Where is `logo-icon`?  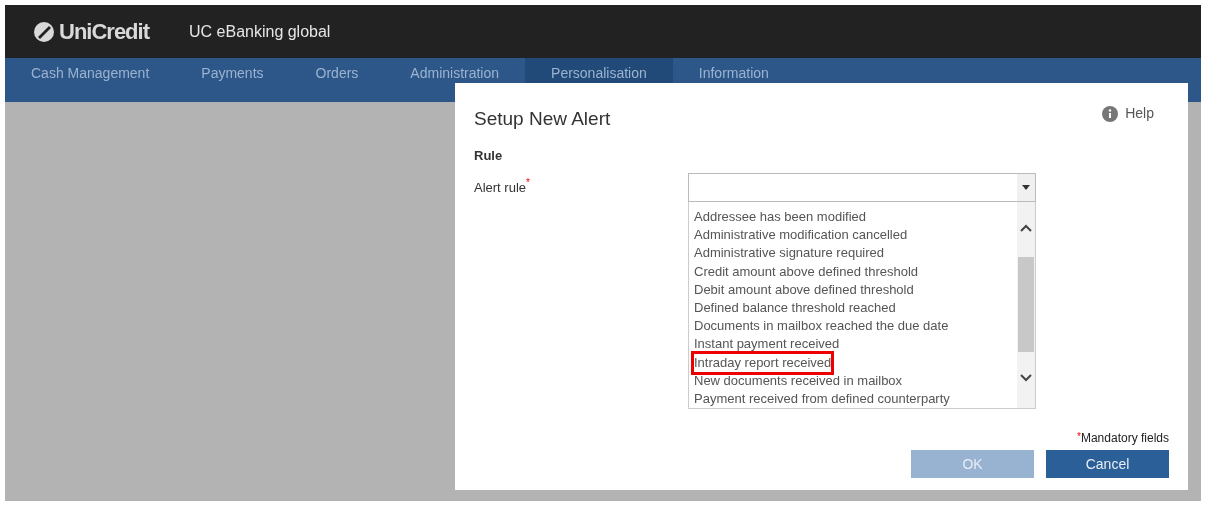
logo-icon is located at coordinates (44, 31).